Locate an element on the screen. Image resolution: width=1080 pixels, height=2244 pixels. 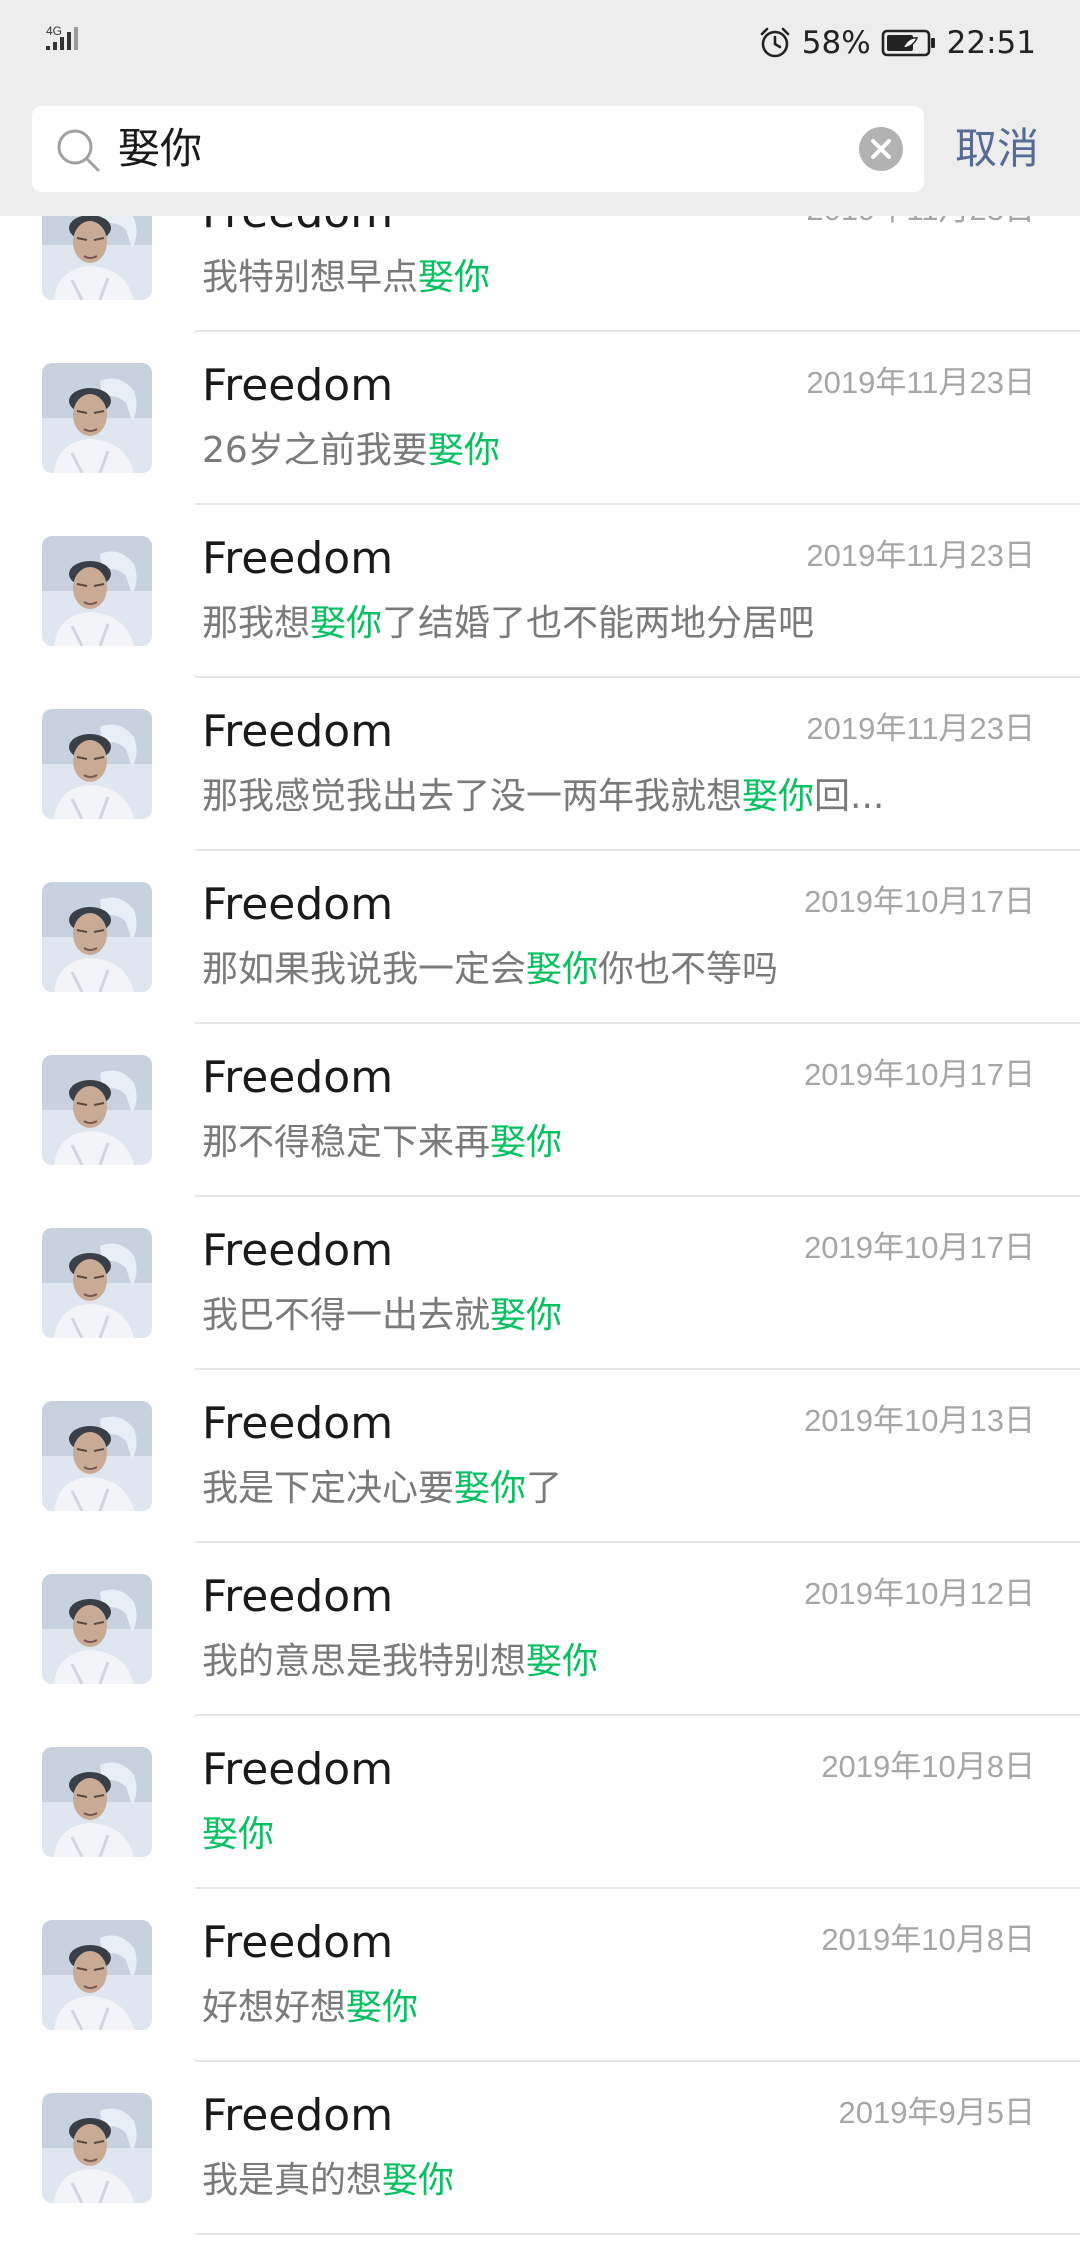
list-item: Freedom 2019年9月5日 我是真的想娶你 is located at coordinates (540, 2148).